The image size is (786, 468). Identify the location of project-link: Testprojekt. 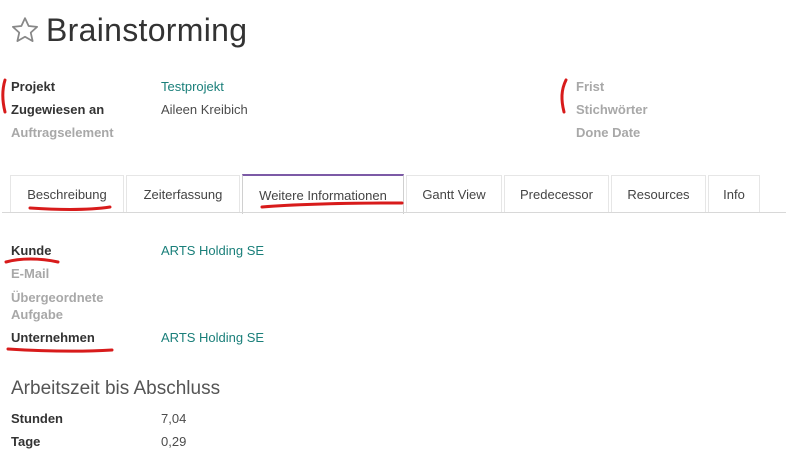
(192, 86).